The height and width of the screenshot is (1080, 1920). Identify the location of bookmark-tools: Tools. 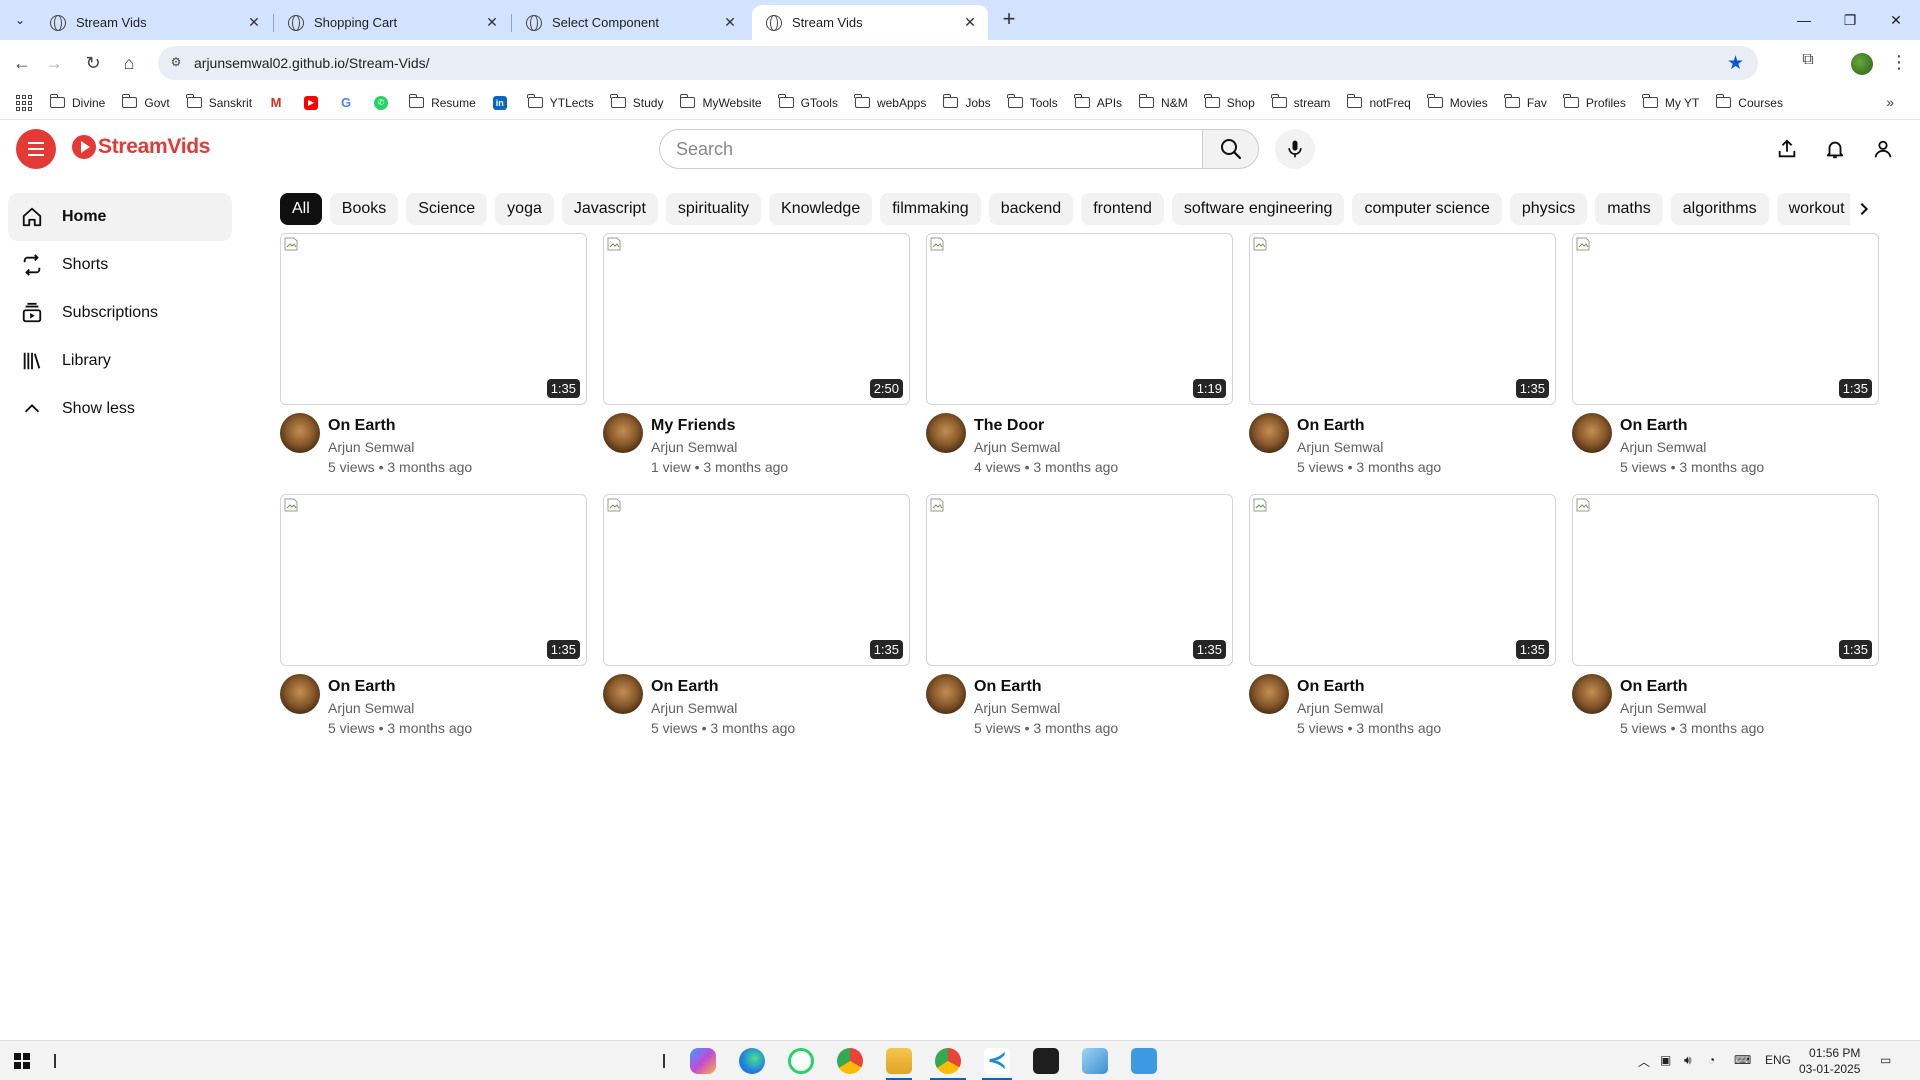
(1032, 102).